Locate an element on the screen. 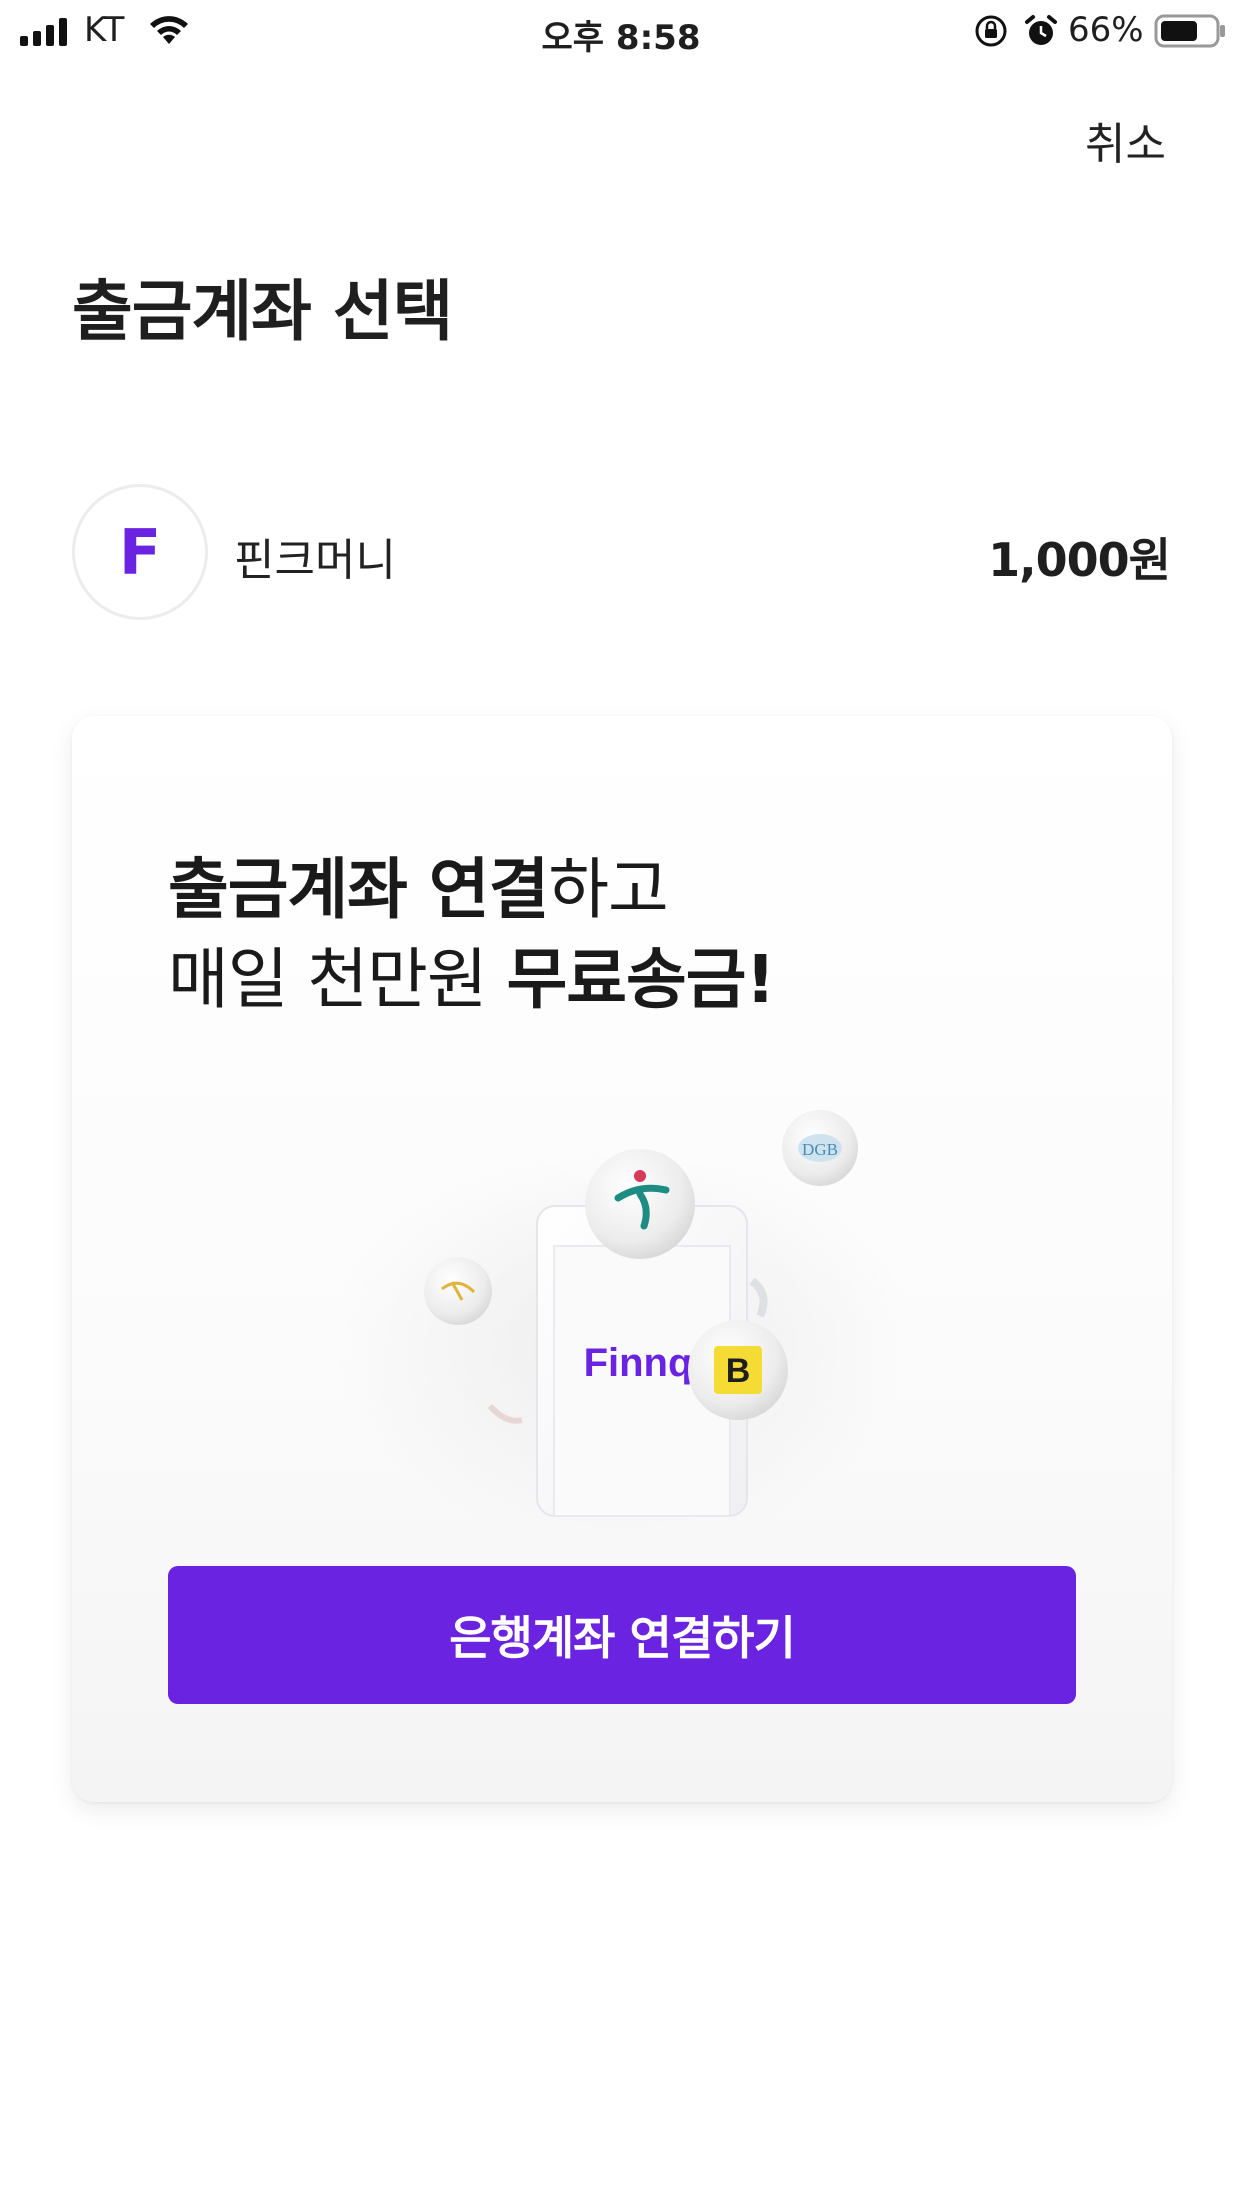 The image size is (1242, 2208). finnq-brand-label: Finnq is located at coordinates (638, 1363).